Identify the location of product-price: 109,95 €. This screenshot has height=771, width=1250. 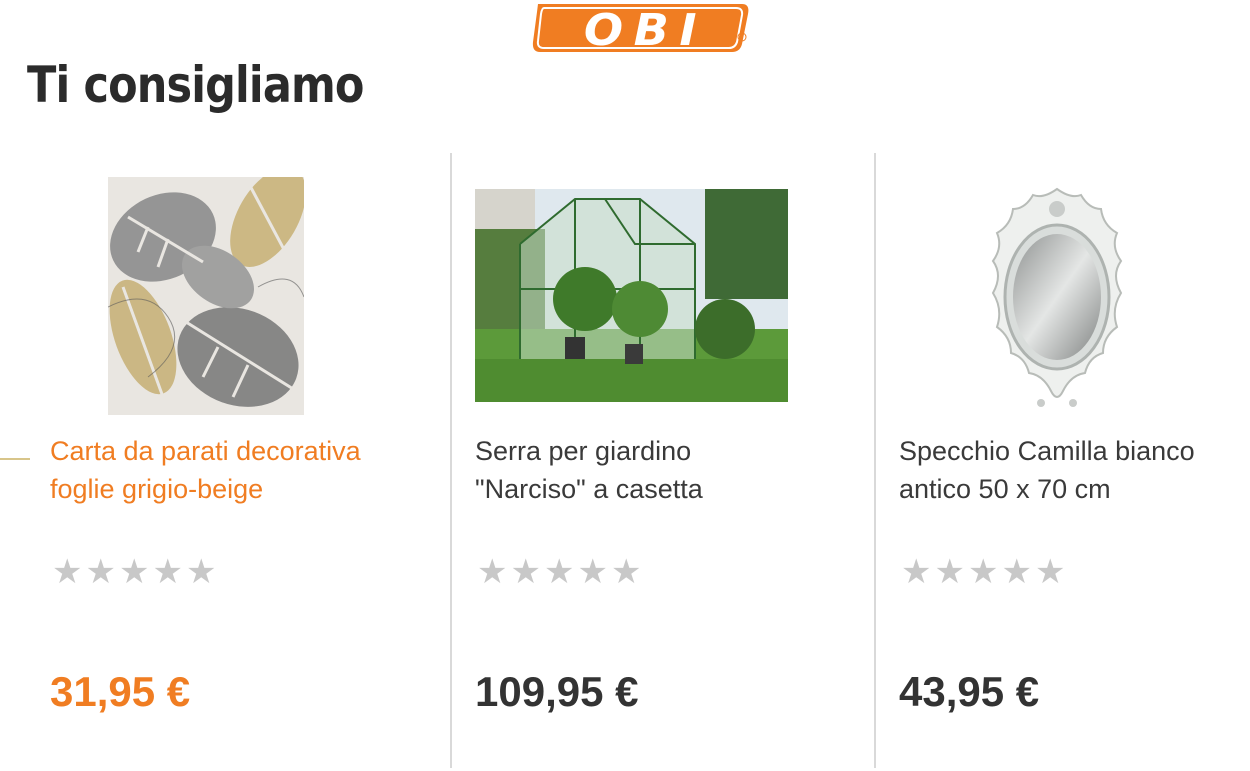
(557, 691).